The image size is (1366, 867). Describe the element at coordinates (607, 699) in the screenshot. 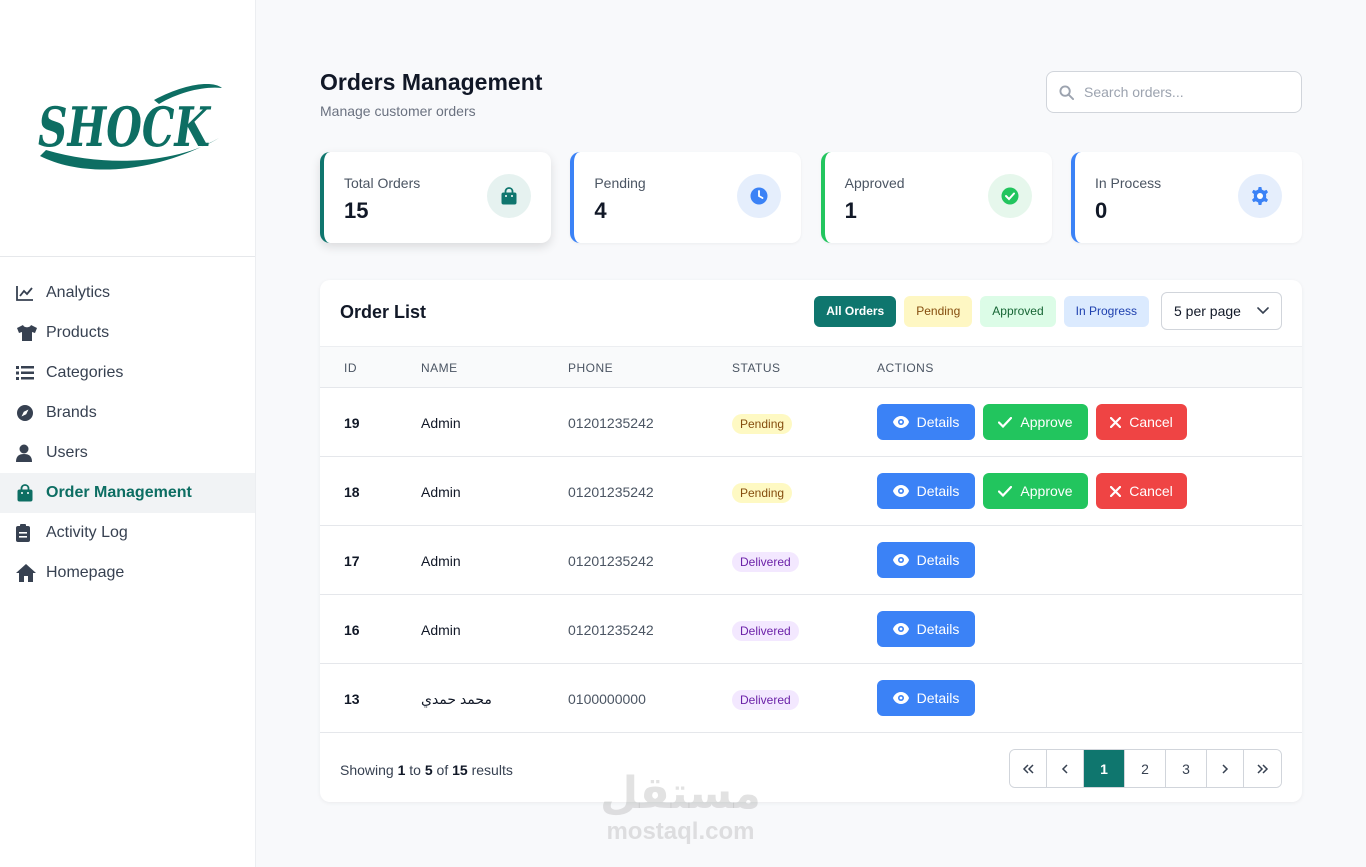

I see `customer-phone: 0100000000` at that location.